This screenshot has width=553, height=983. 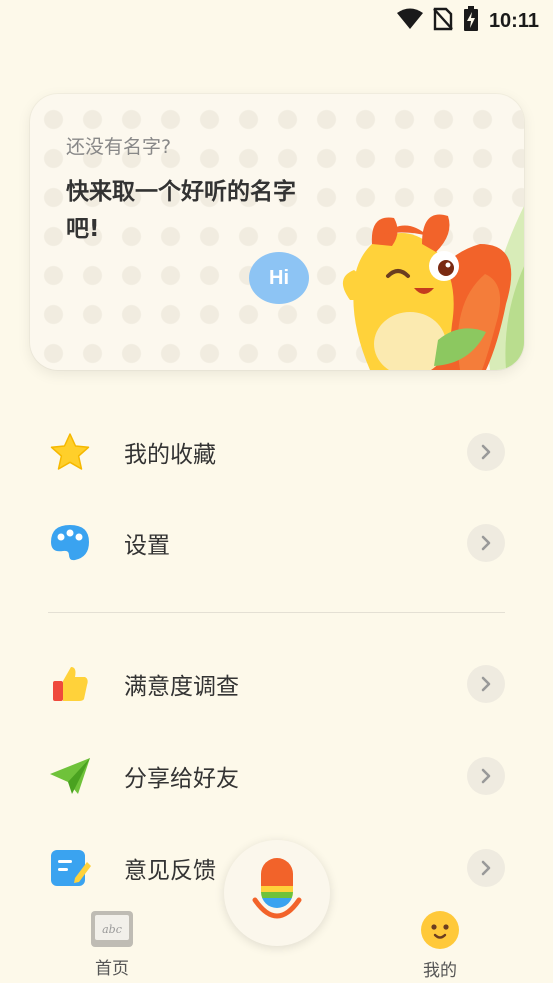 I want to click on feedback-note-icon, so click(x=70, y=868).